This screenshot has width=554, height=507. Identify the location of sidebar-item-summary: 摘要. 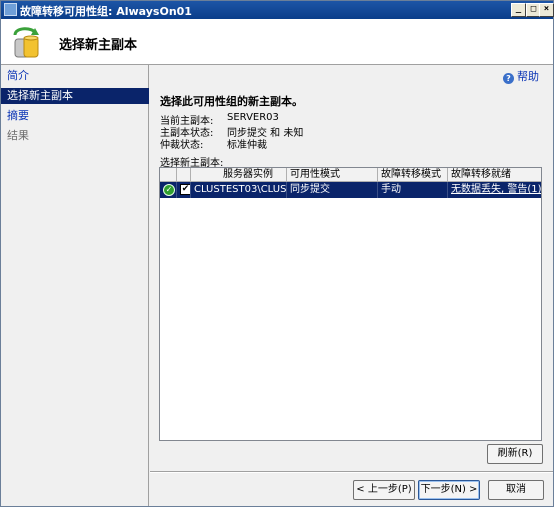
(75, 116).